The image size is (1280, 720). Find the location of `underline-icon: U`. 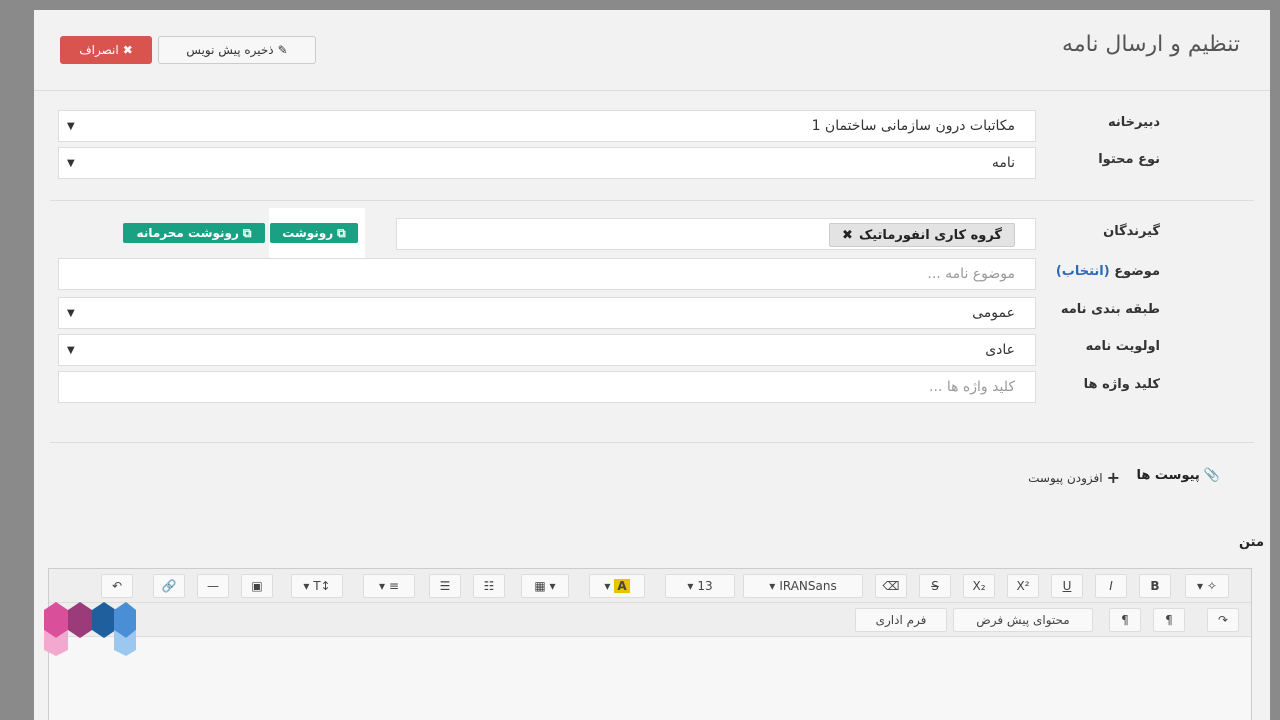

underline-icon: U is located at coordinates (1067, 586).